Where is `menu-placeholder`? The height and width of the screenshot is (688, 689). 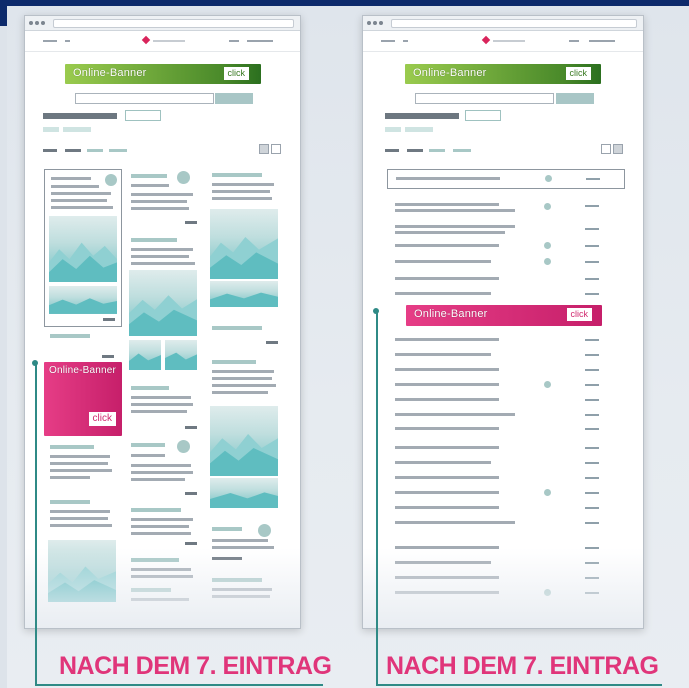
menu-placeholder is located at coordinates (50, 41).